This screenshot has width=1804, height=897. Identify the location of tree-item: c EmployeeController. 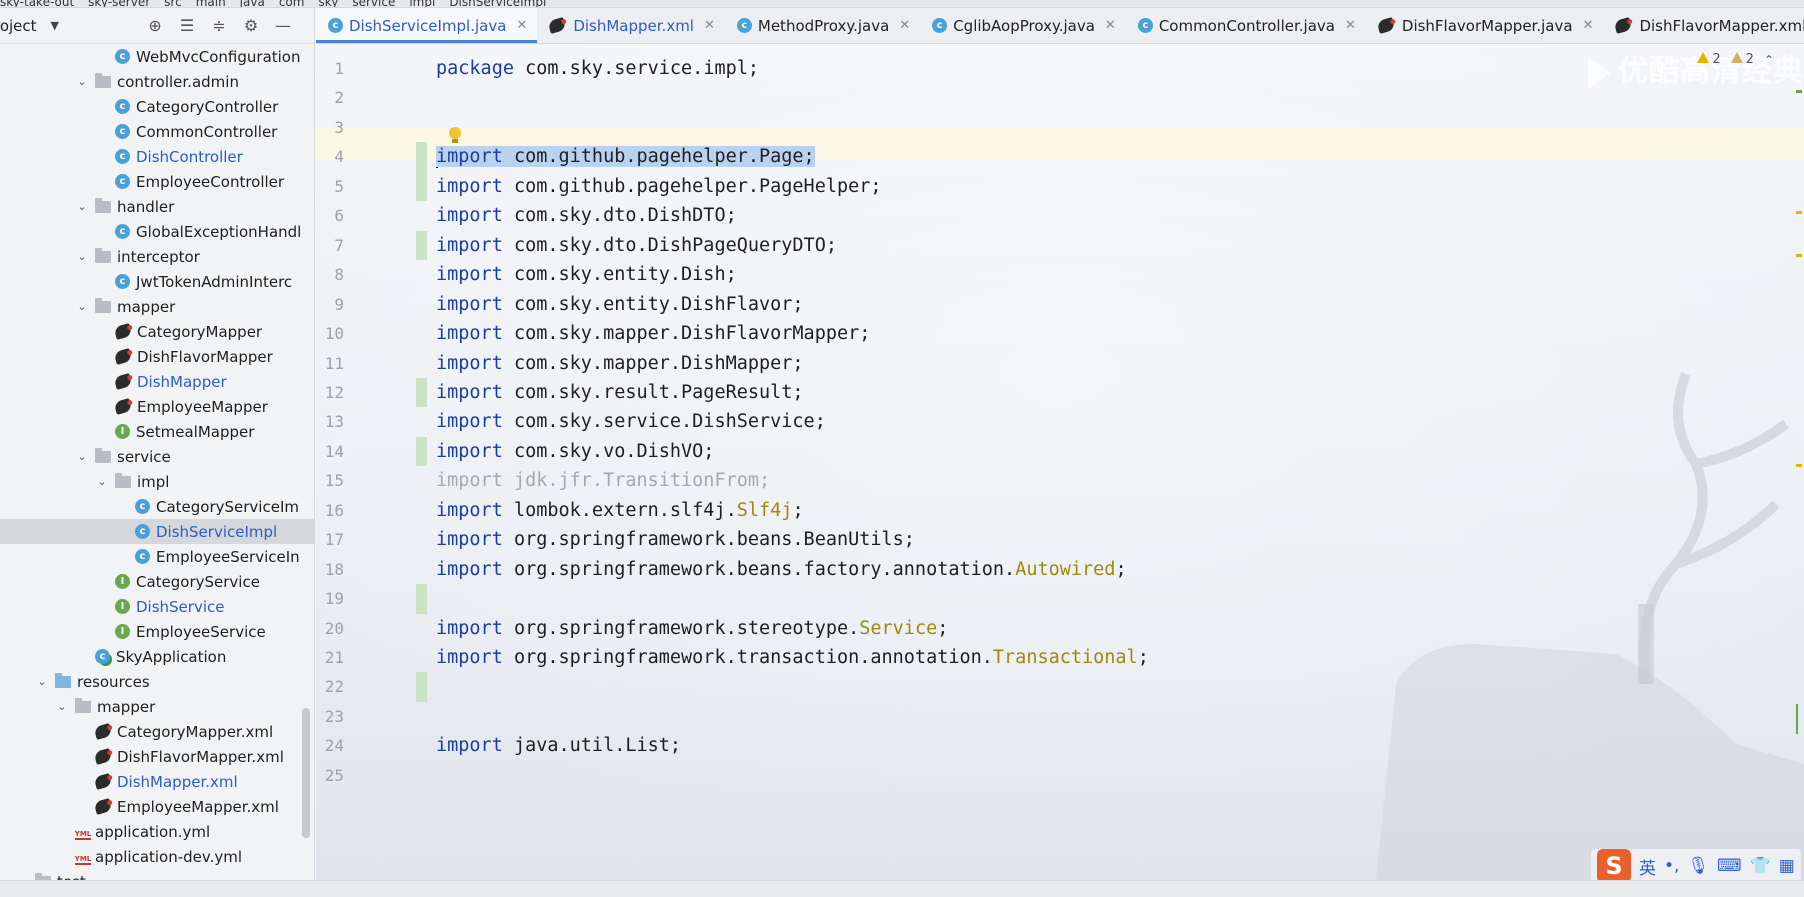
(157, 181).